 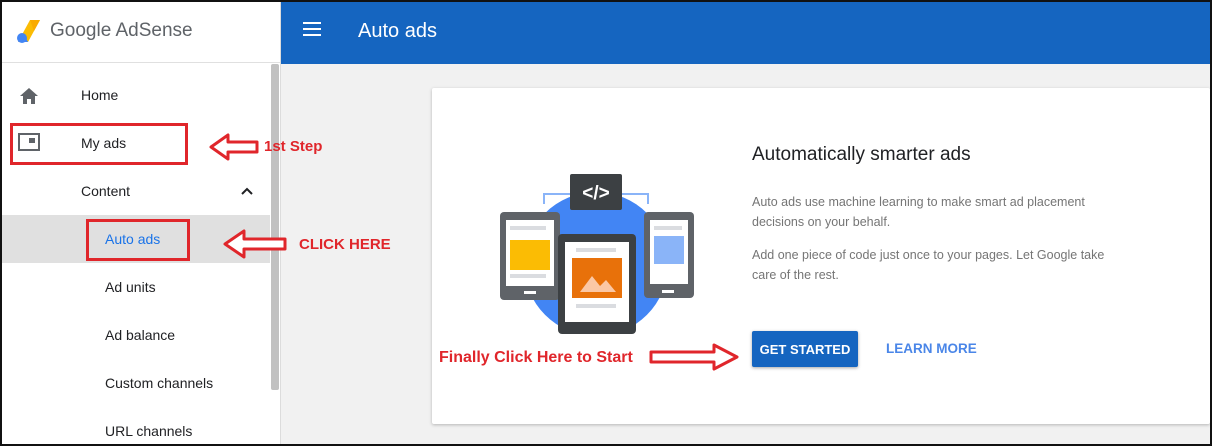 I want to click on brand-name: Google AdSense, so click(x=121, y=30).